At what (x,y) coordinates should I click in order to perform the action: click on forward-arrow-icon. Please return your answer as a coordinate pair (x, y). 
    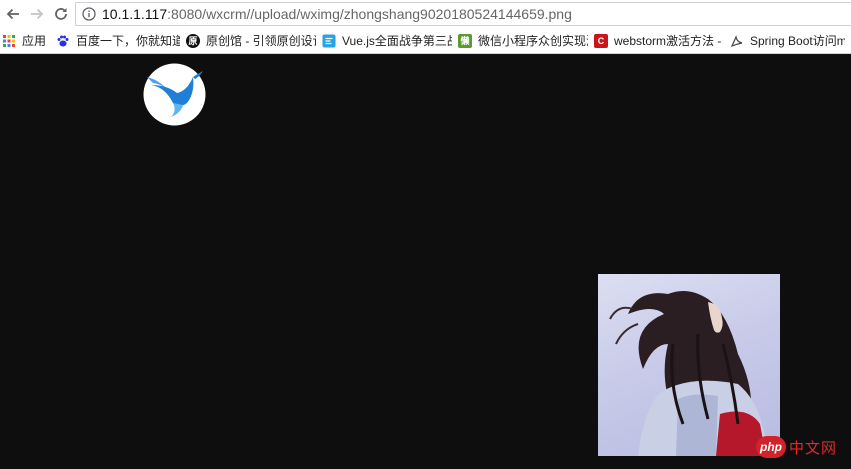
    Looking at the image, I should click on (37, 14).